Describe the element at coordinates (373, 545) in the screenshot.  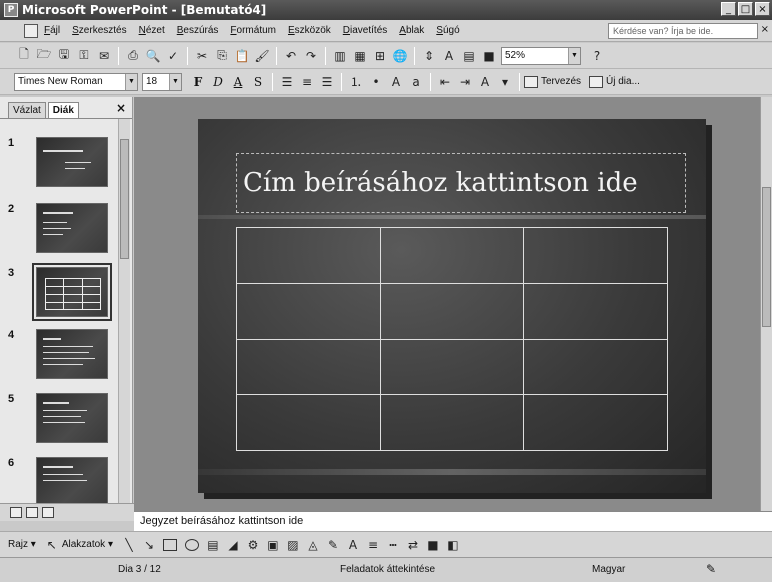
I see `line-style-icon: ≡` at that location.